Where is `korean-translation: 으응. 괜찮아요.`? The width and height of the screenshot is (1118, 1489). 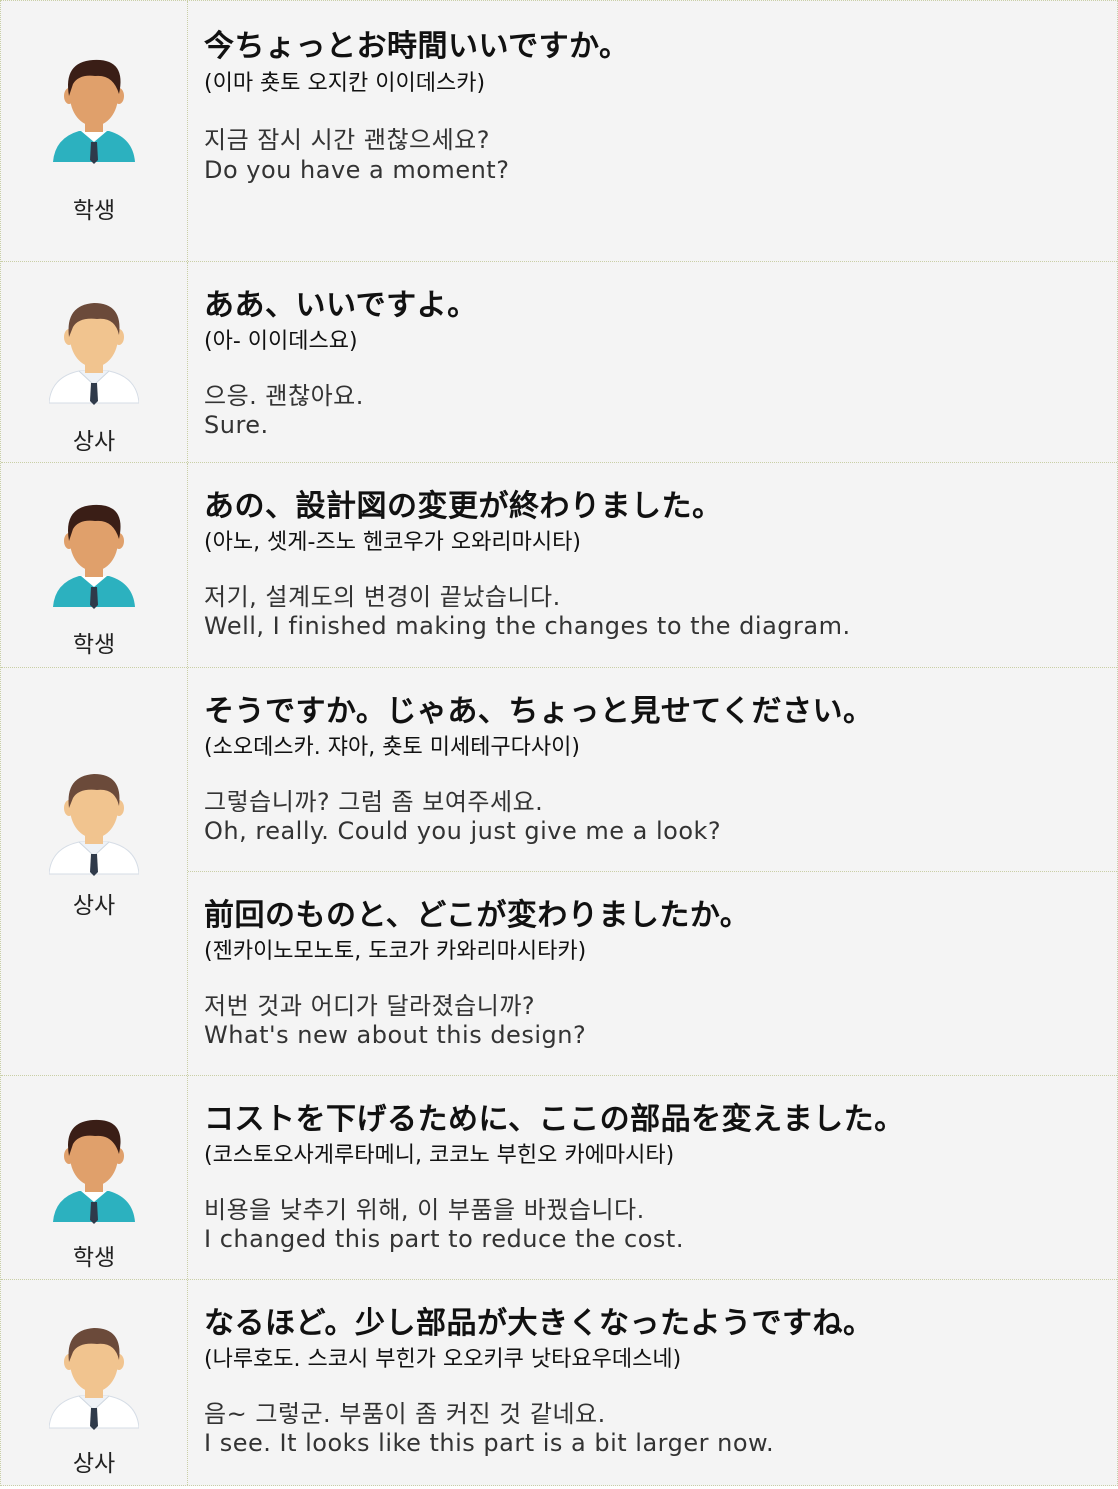 korean-translation: 으응. 괜찮아요. is located at coordinates (284, 396).